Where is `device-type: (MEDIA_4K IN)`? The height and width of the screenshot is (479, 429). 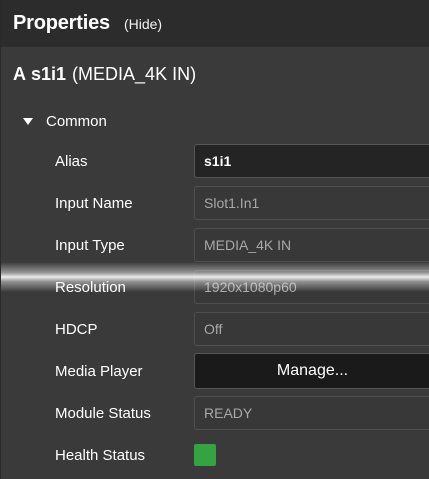 device-type: (MEDIA_4K IN) is located at coordinates (134, 74).